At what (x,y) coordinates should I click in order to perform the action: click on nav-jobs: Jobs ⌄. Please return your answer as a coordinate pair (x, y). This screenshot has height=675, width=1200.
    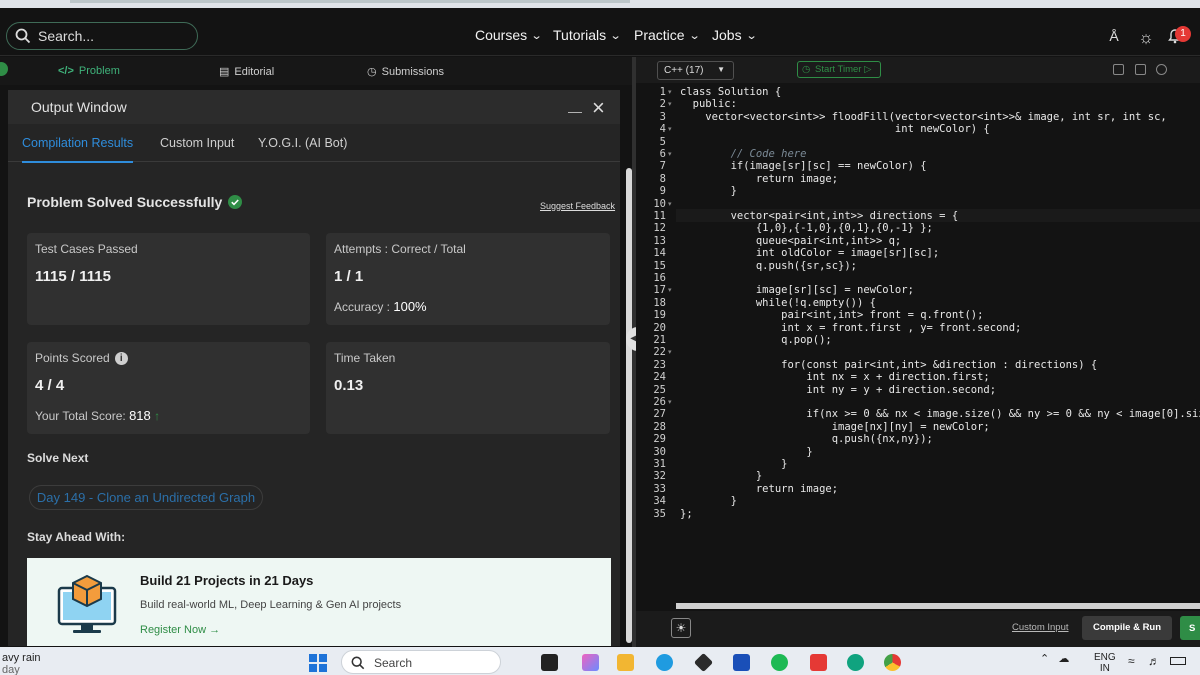
    Looking at the image, I should click on (734, 35).